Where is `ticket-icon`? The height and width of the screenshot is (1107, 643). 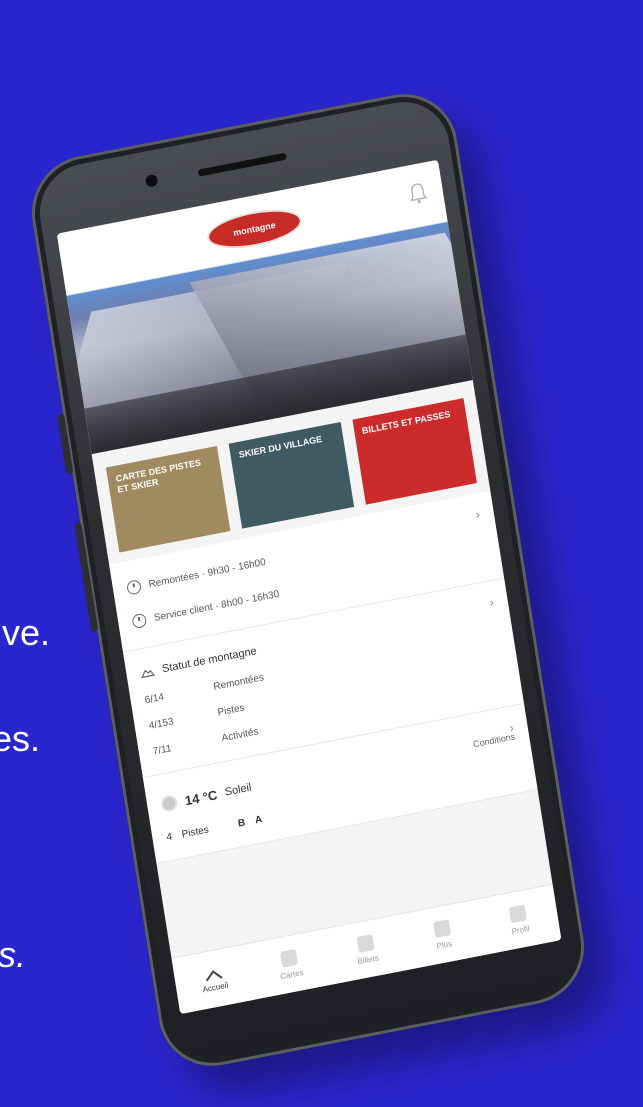
ticket-icon is located at coordinates (365, 943).